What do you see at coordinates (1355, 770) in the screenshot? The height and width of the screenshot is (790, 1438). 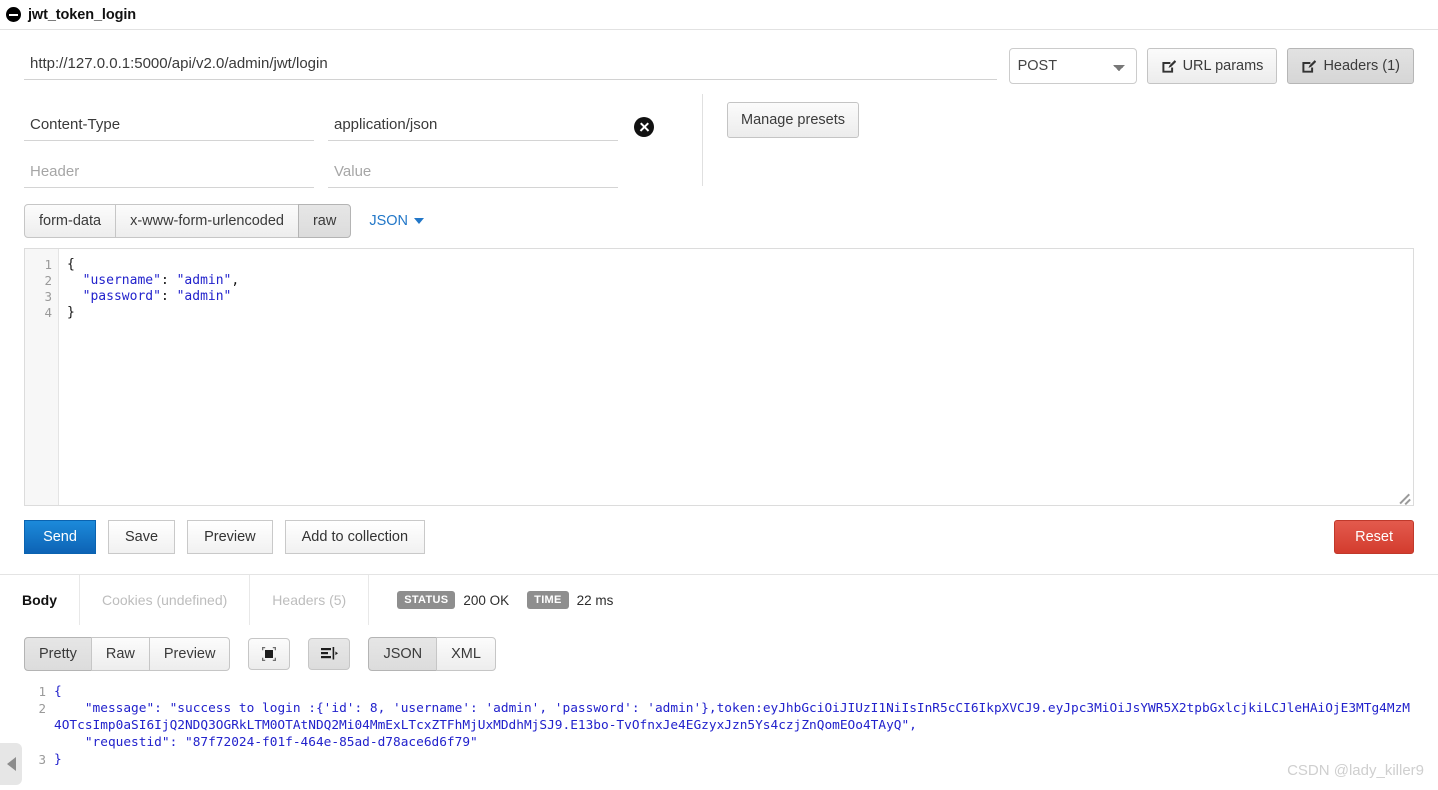 I see `watermark: CSDN @lady_killer9` at bounding box center [1355, 770].